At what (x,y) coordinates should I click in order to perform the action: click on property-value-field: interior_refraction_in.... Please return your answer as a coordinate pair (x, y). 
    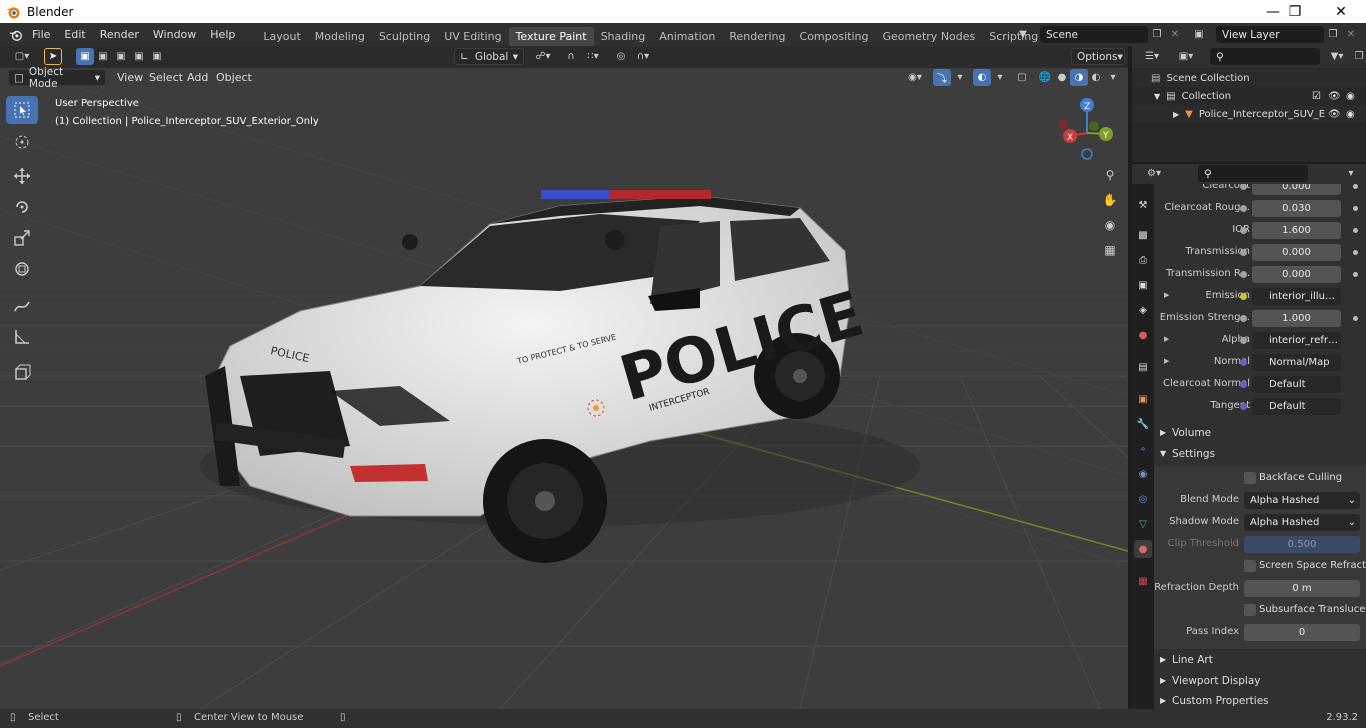
    Looking at the image, I should click on (1296, 340).